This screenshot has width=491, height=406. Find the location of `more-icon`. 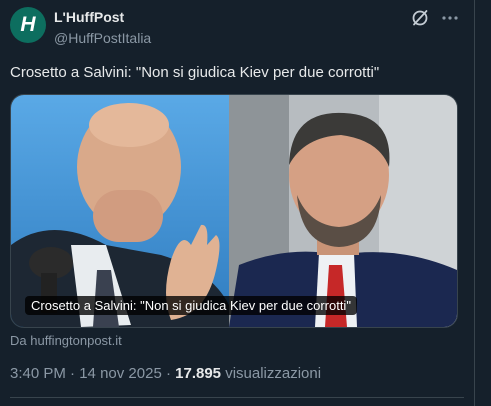

more-icon is located at coordinates (450, 18).